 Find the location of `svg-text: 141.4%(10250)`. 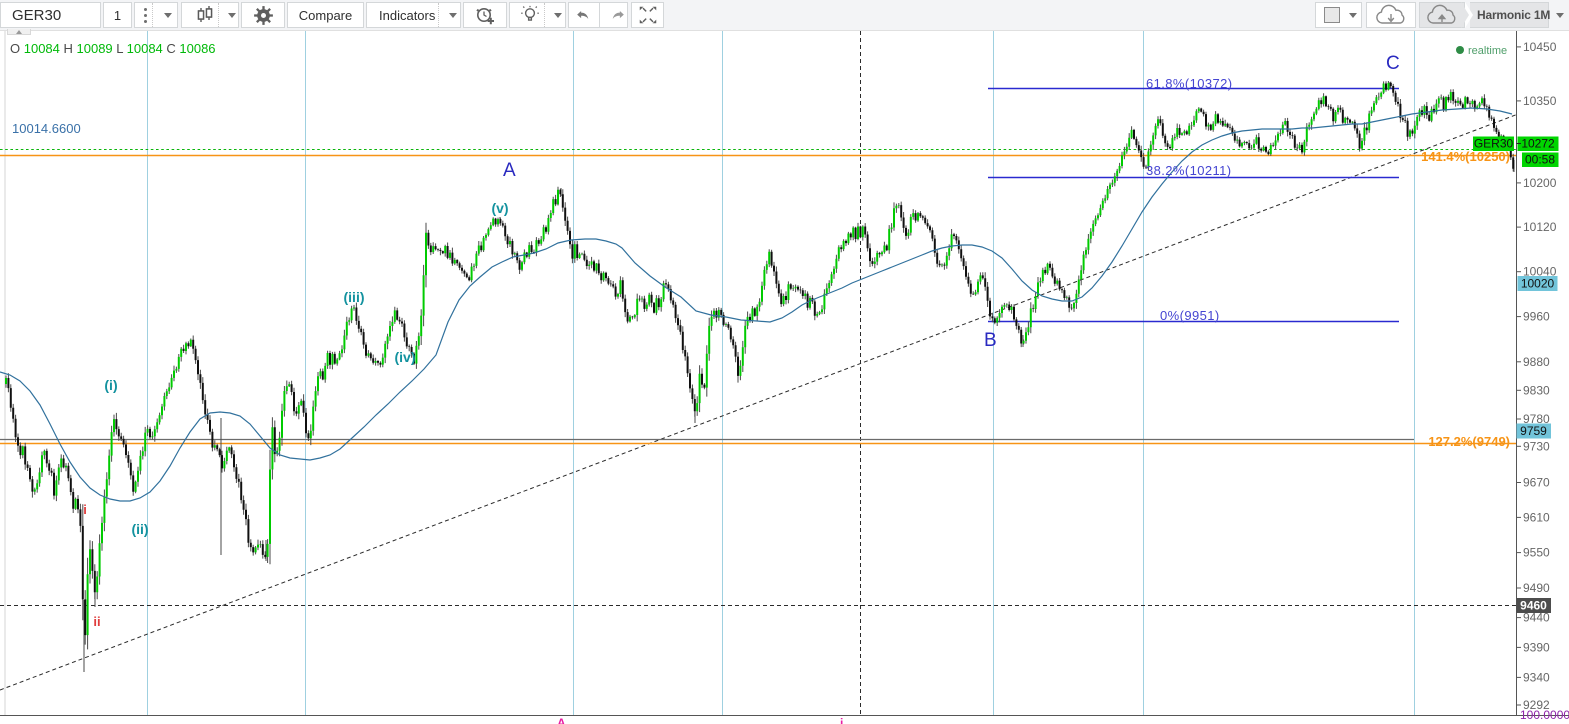

svg-text: 141.4%(10250) is located at coordinates (1465, 156).